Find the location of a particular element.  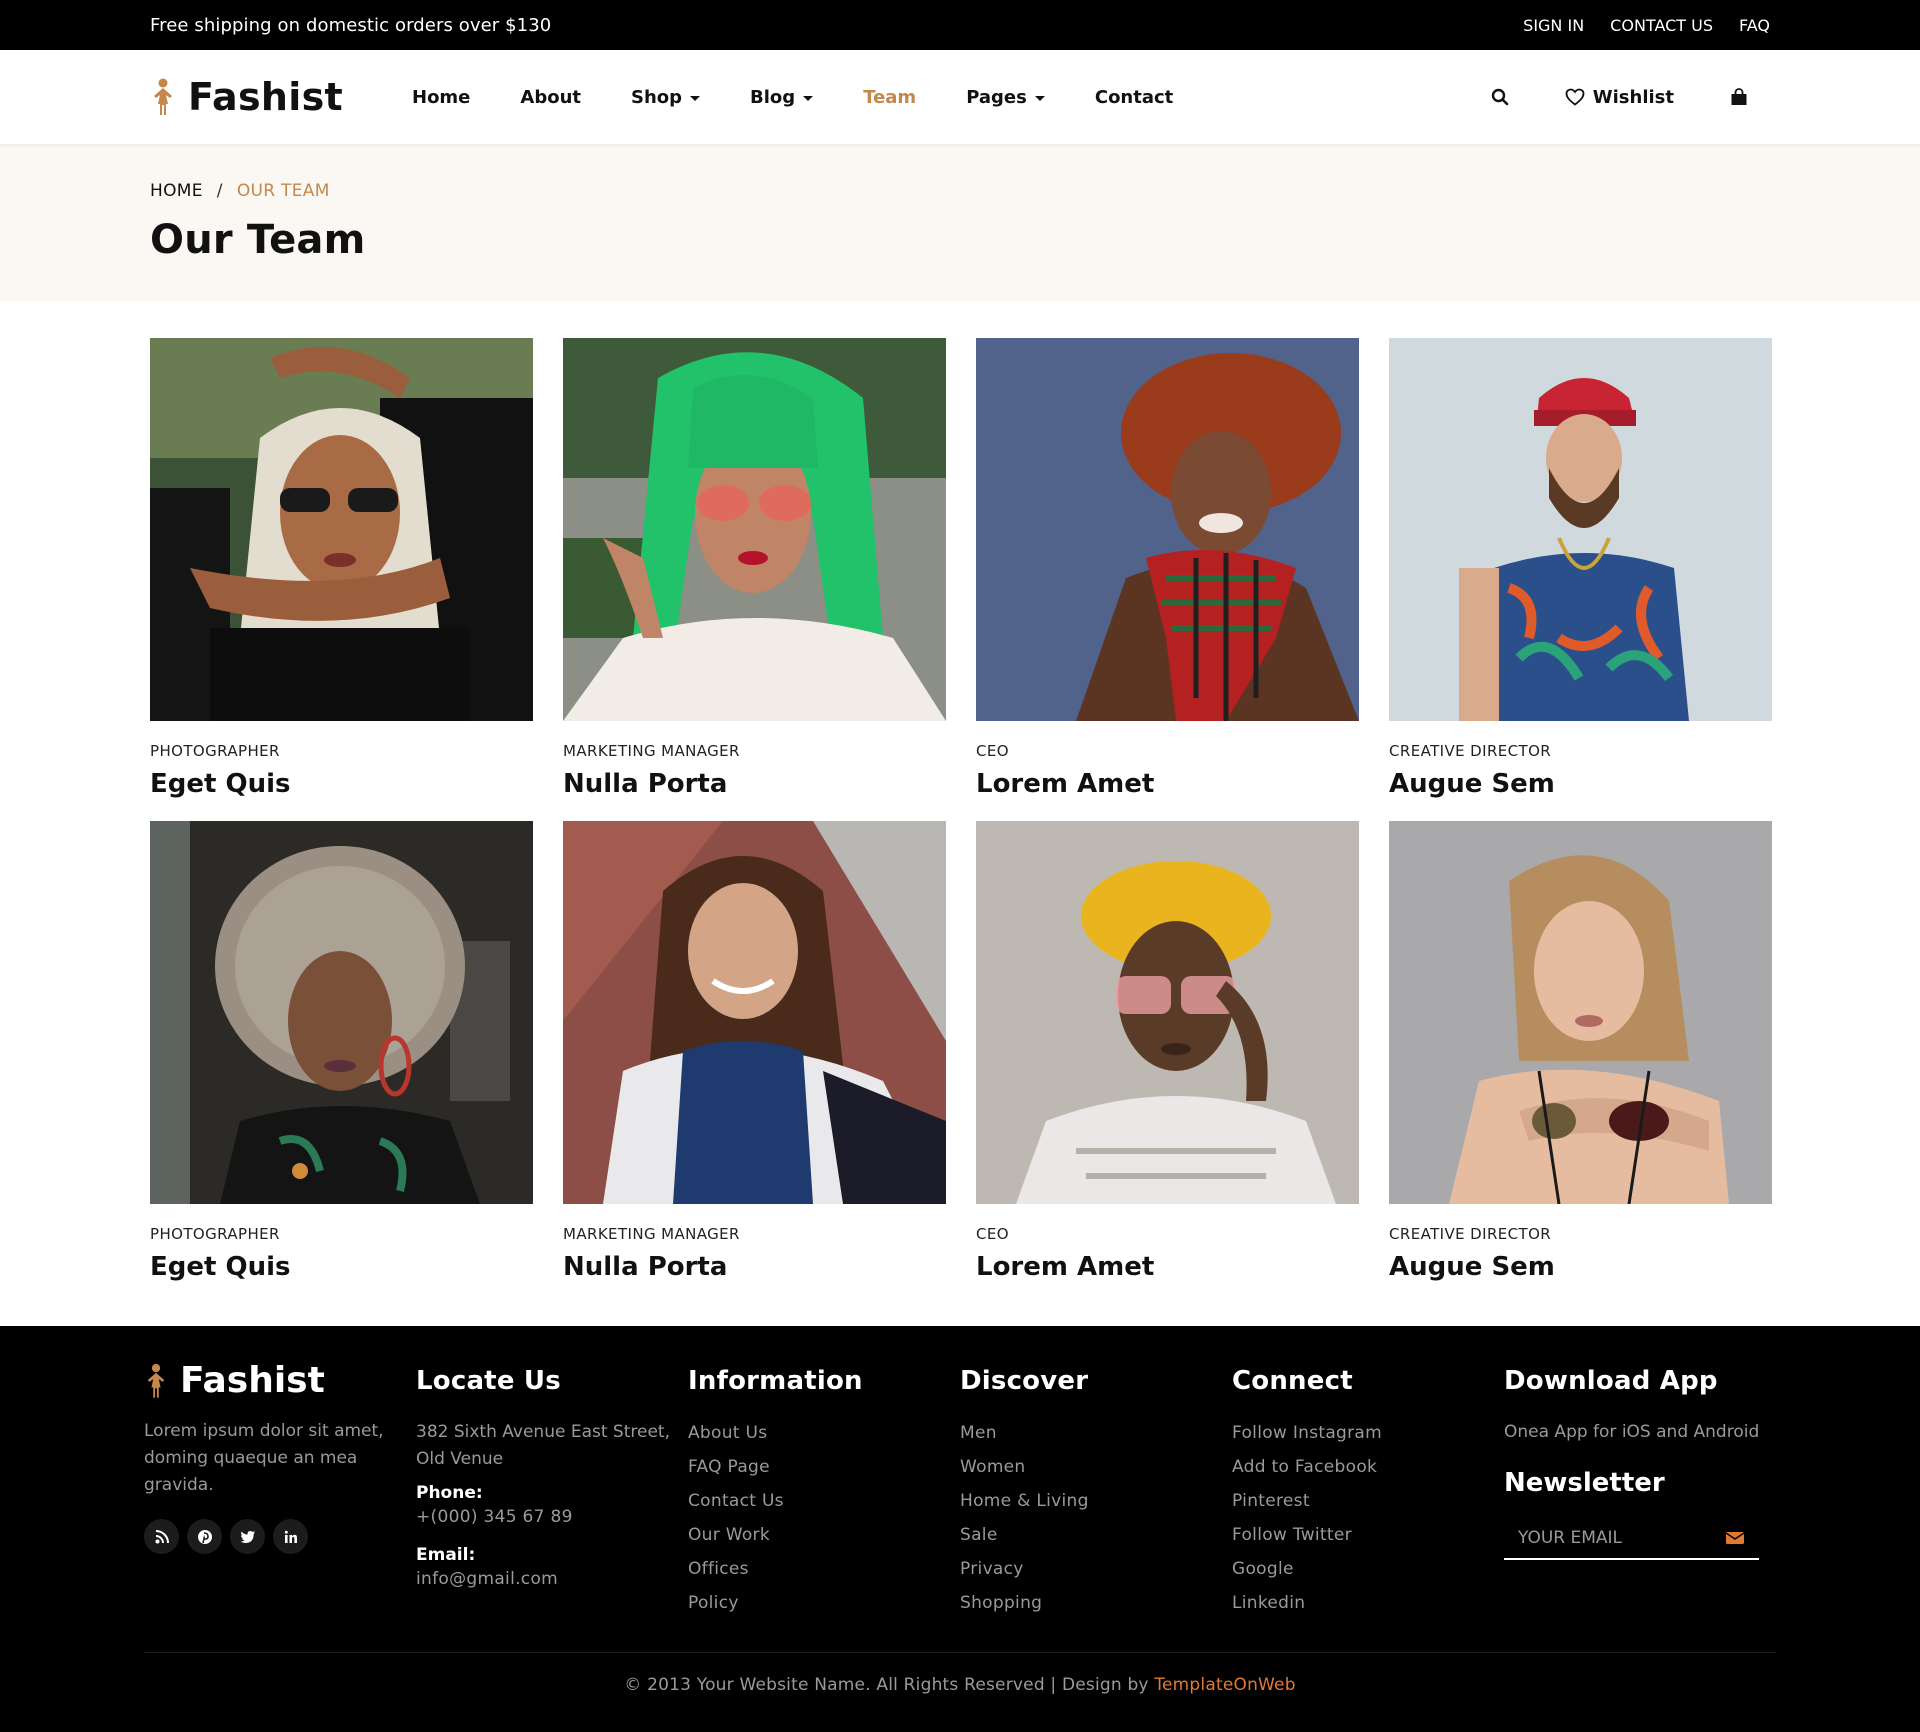

footer-link-offices: Offices is located at coordinates (824, 1569).